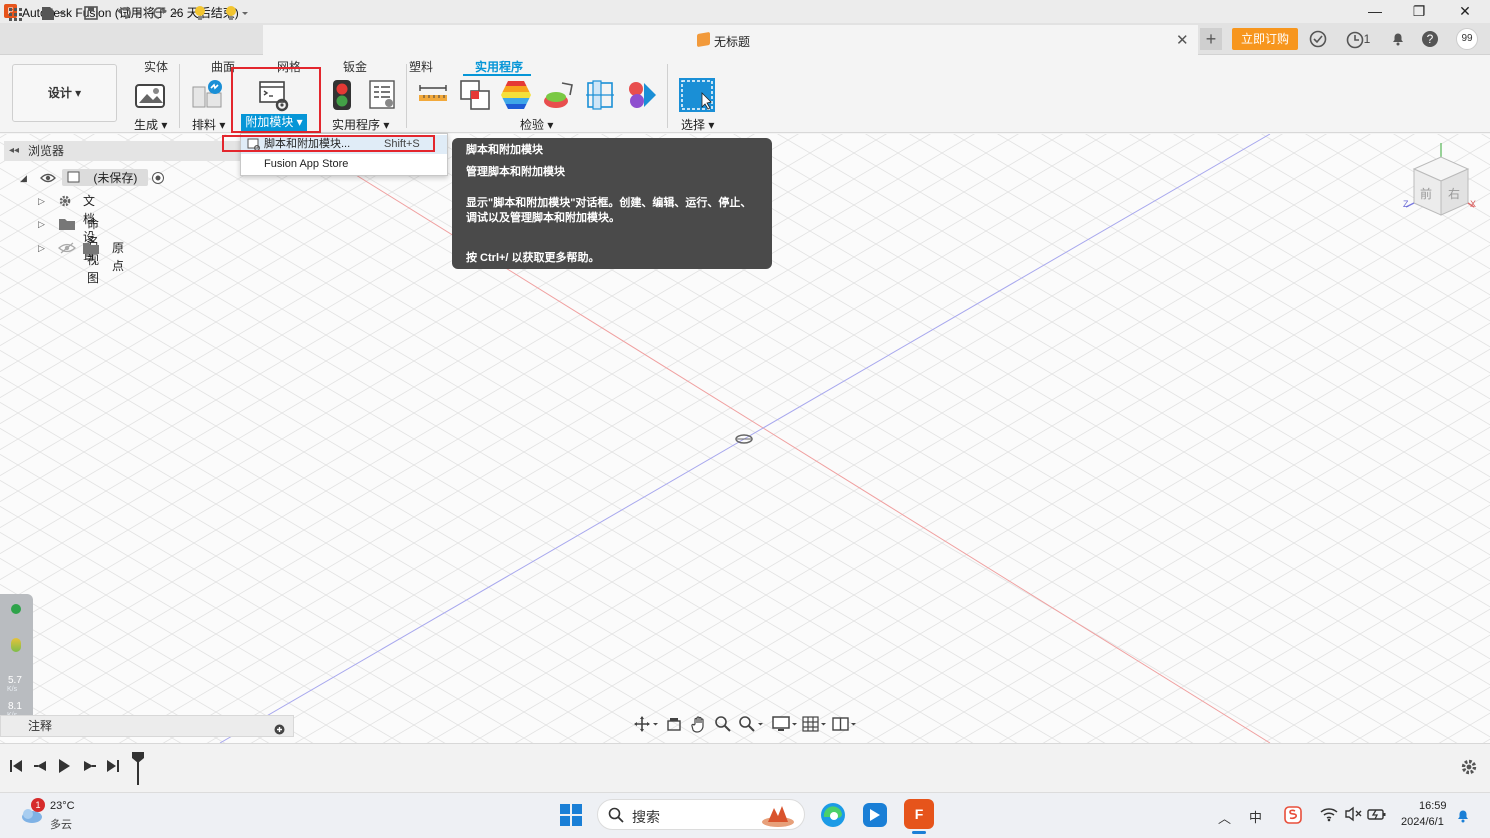 The height and width of the screenshot is (838, 1490). I want to click on viewcube-front-label: 前, so click(1426, 194).